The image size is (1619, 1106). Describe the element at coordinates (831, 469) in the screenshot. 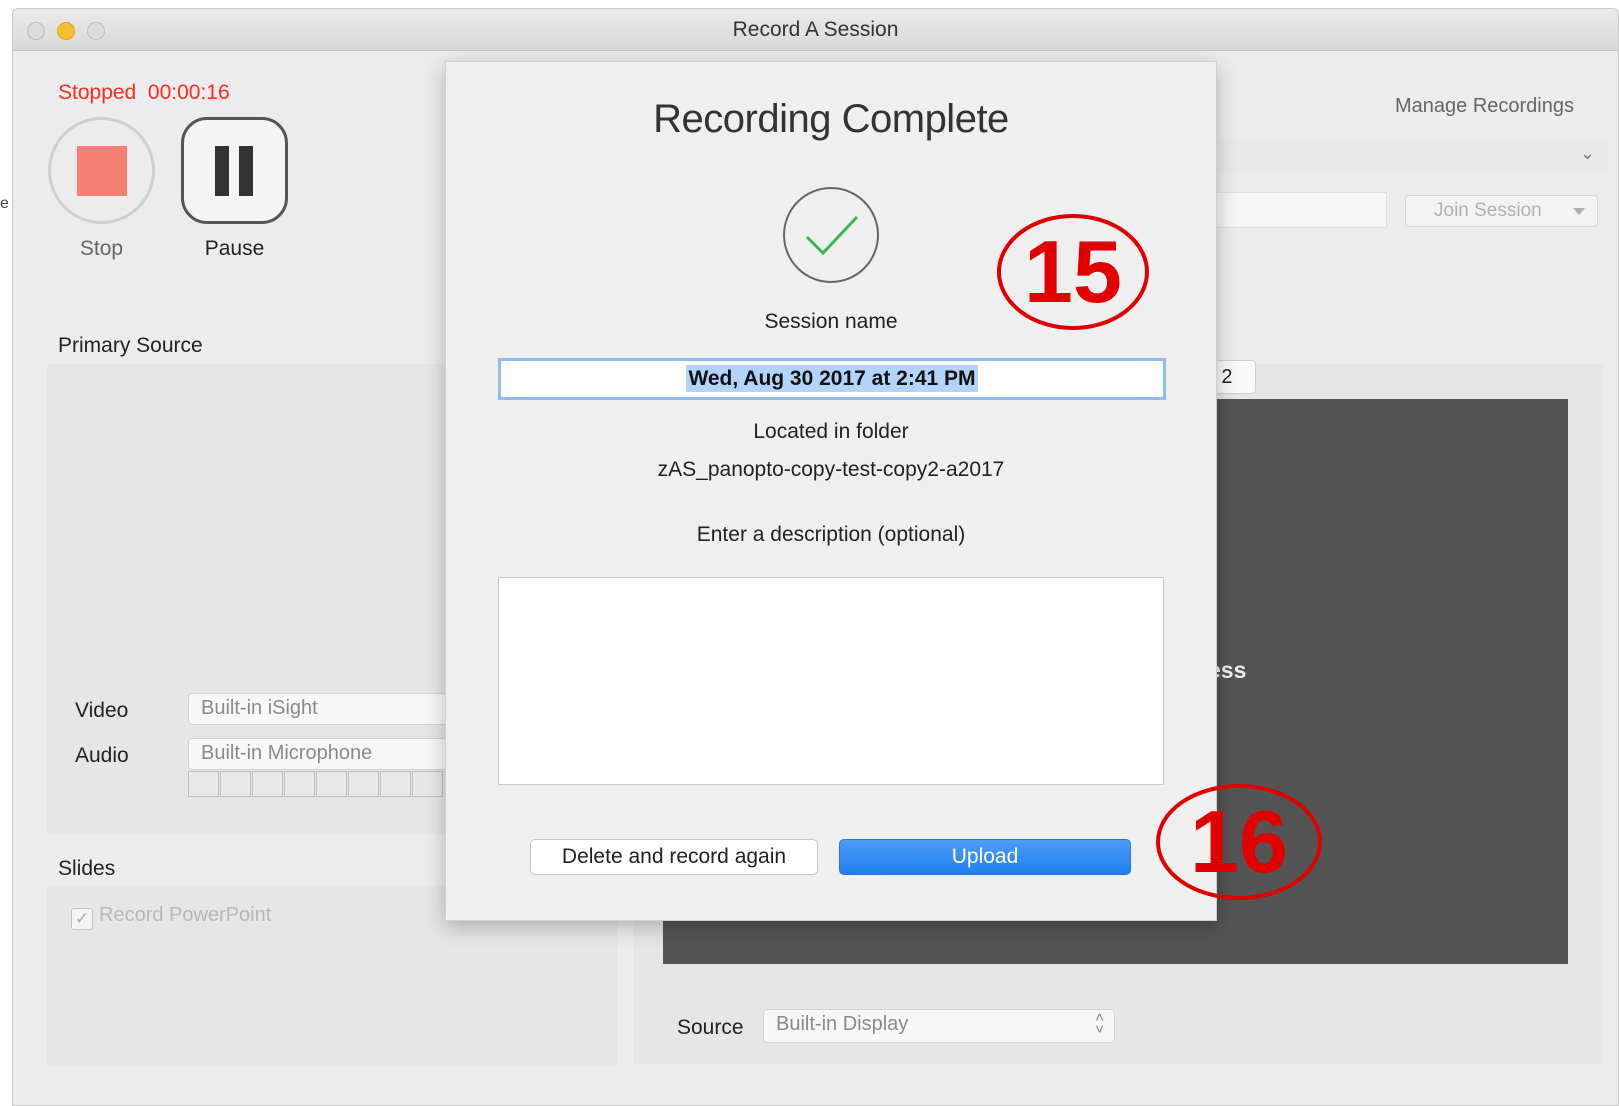

I see `folder-value: zAS_panopto-copy-test-copy2-a2017` at that location.